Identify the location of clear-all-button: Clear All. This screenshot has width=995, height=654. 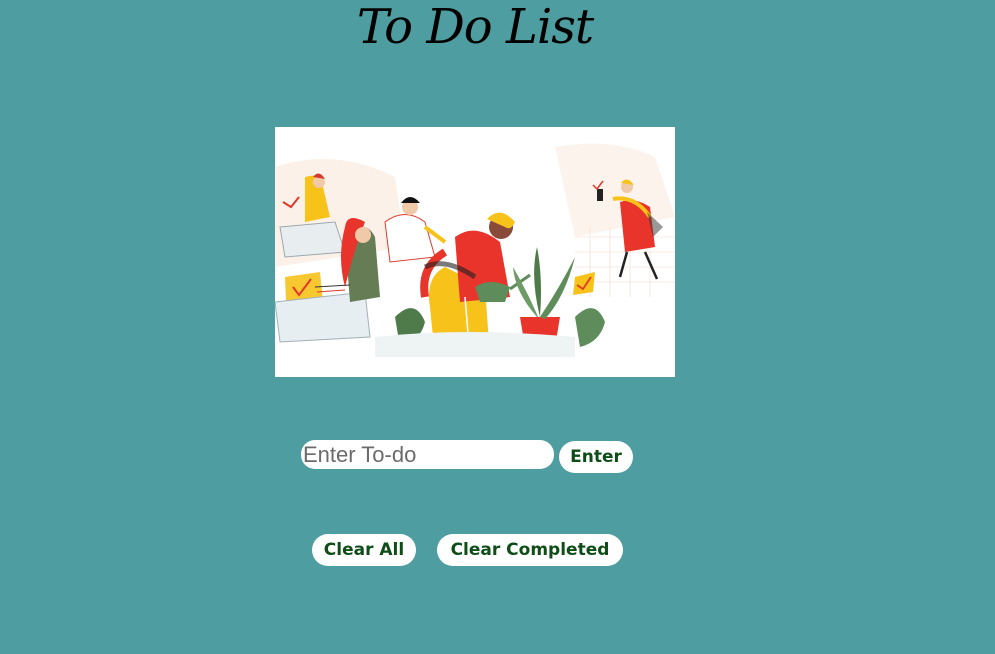
(364, 550).